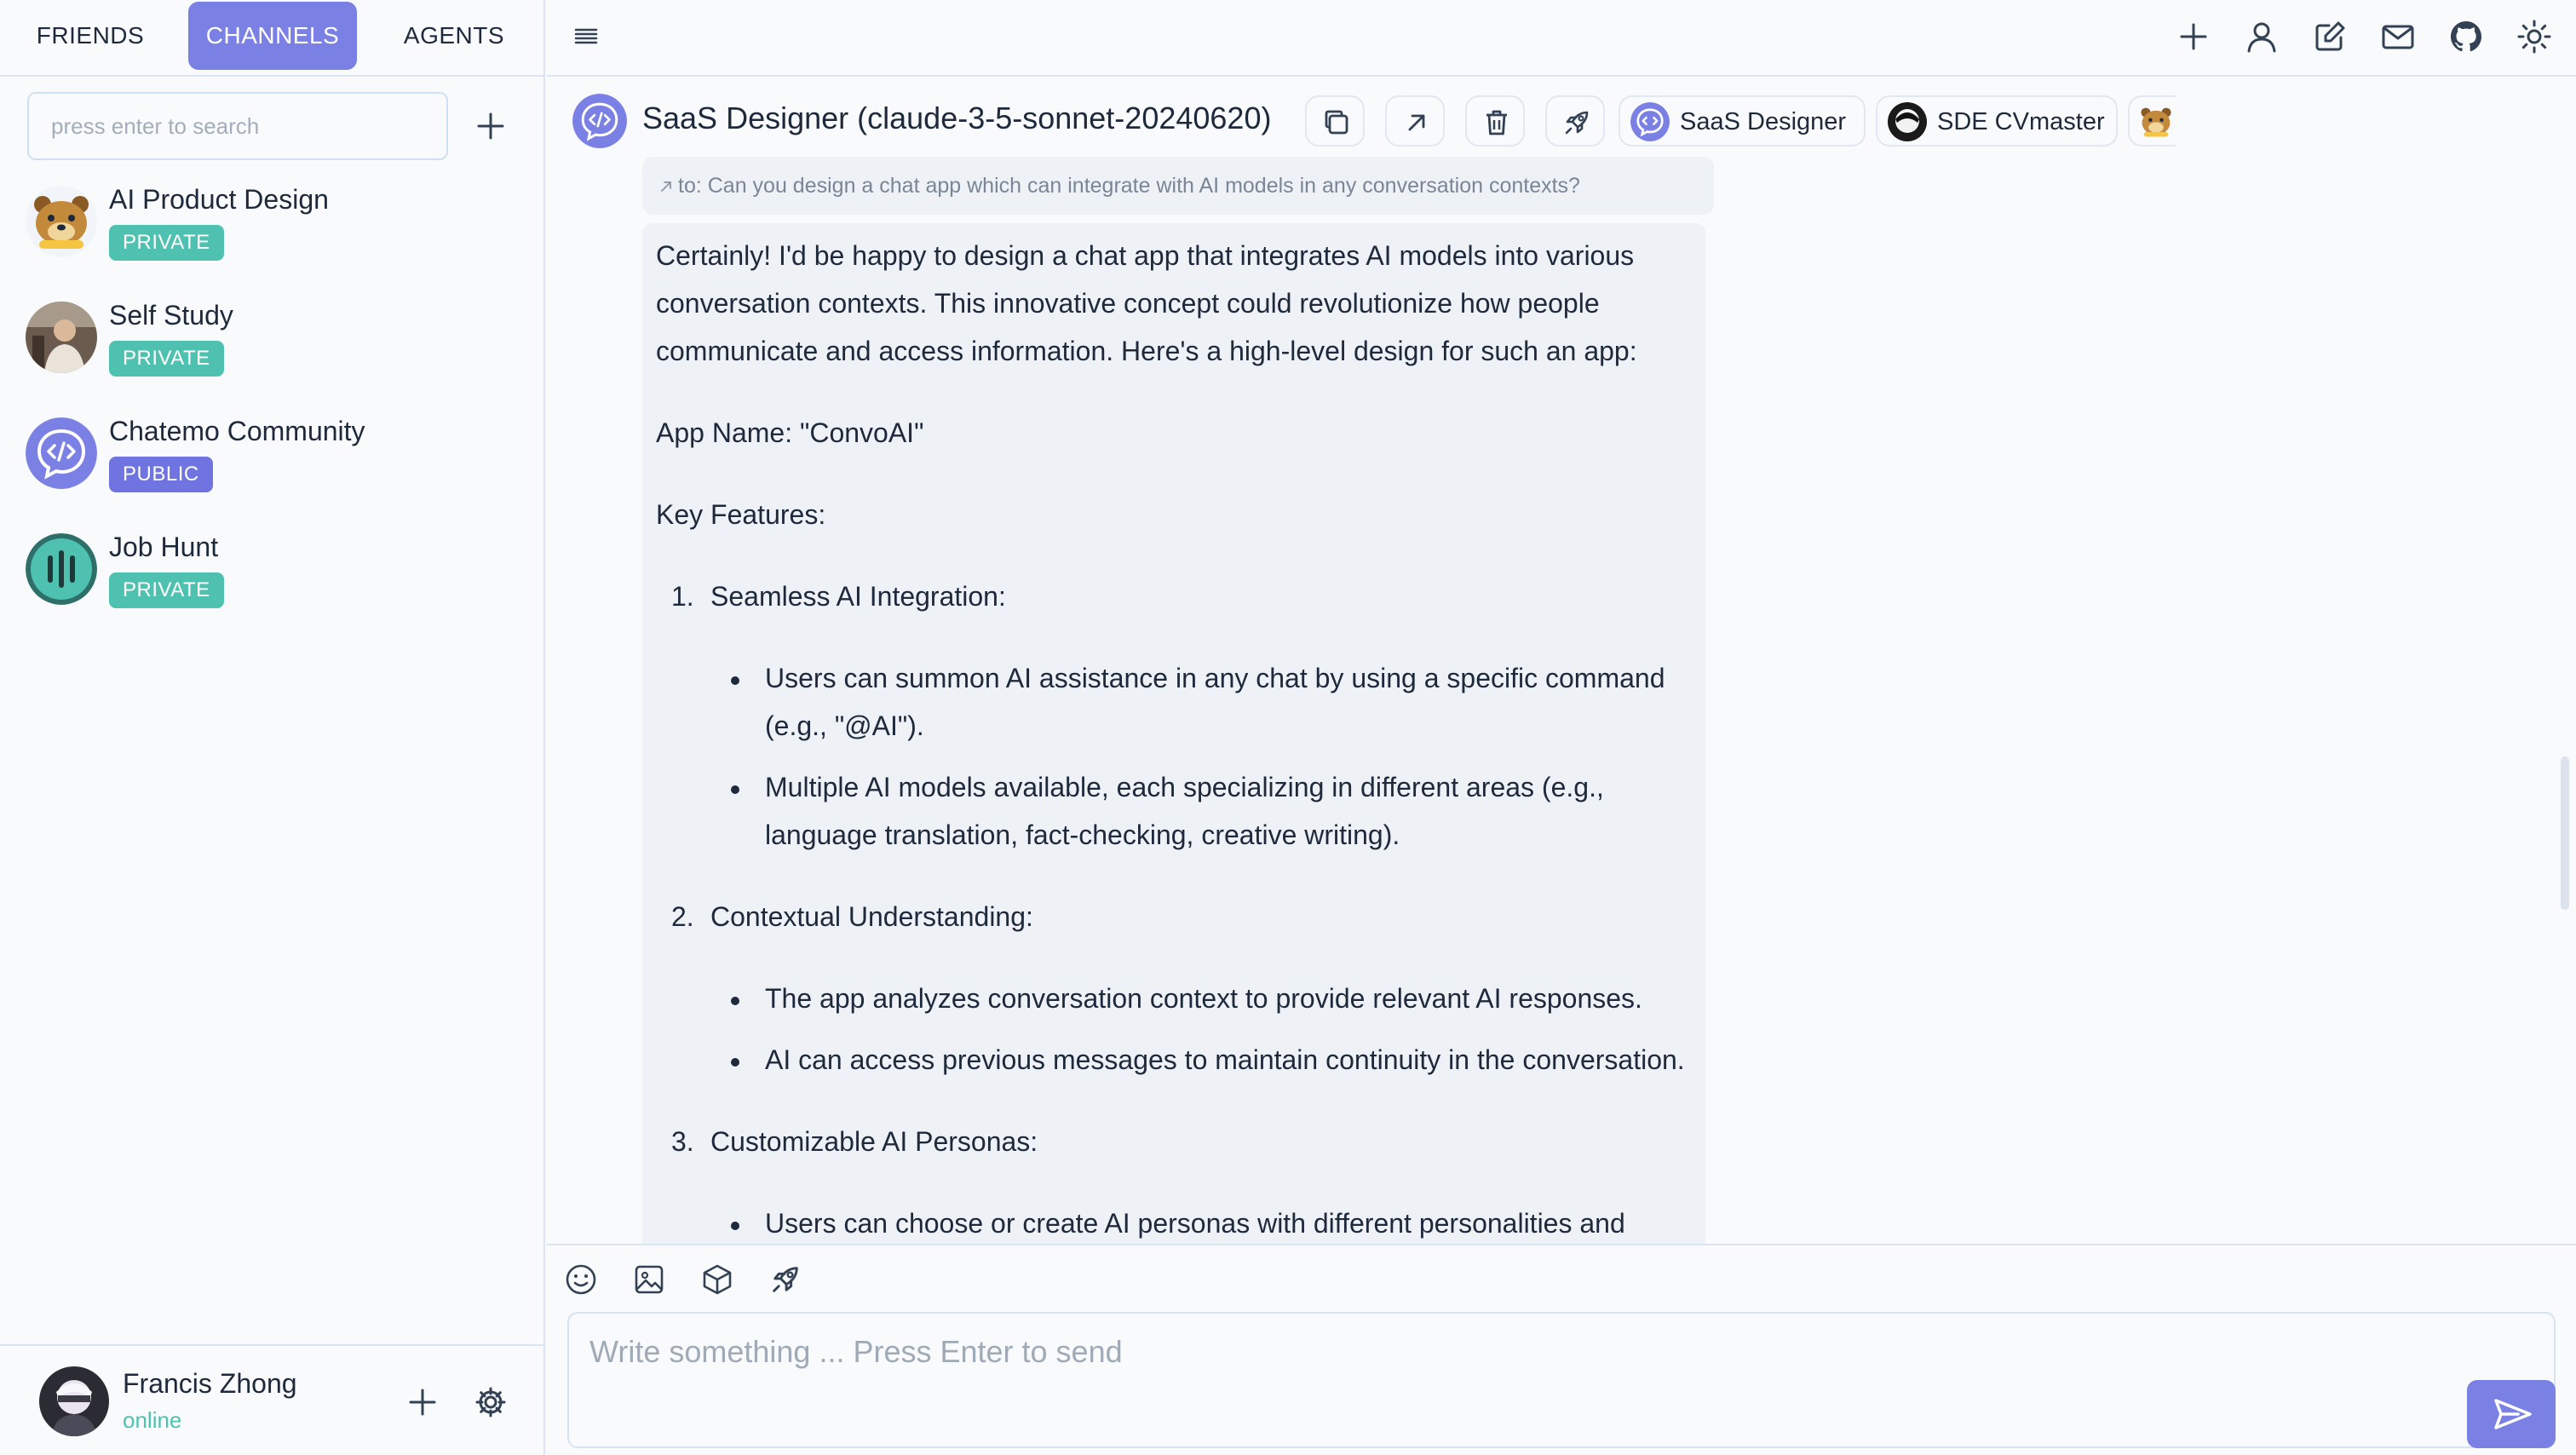  Describe the element at coordinates (1562, 1278) in the screenshot. I see `composer-toolbar` at that location.